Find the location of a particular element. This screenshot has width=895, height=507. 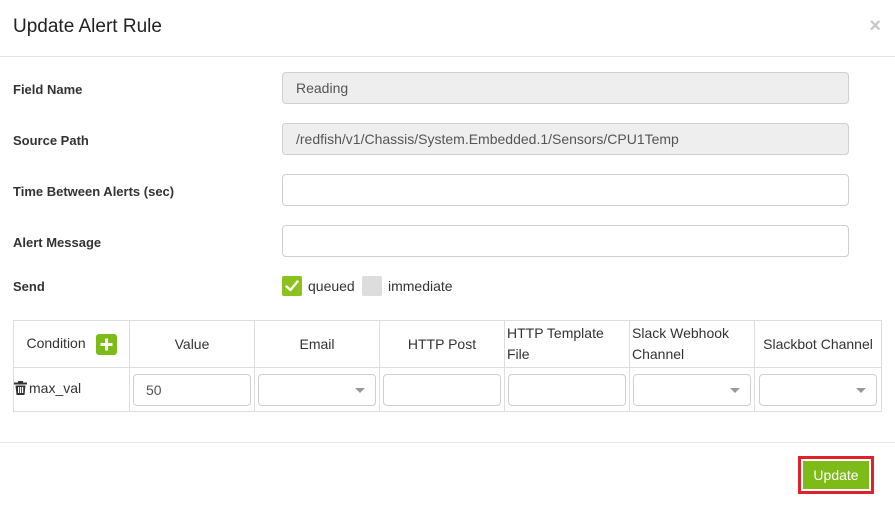

update-button-highlight: Update is located at coordinates (836, 475).